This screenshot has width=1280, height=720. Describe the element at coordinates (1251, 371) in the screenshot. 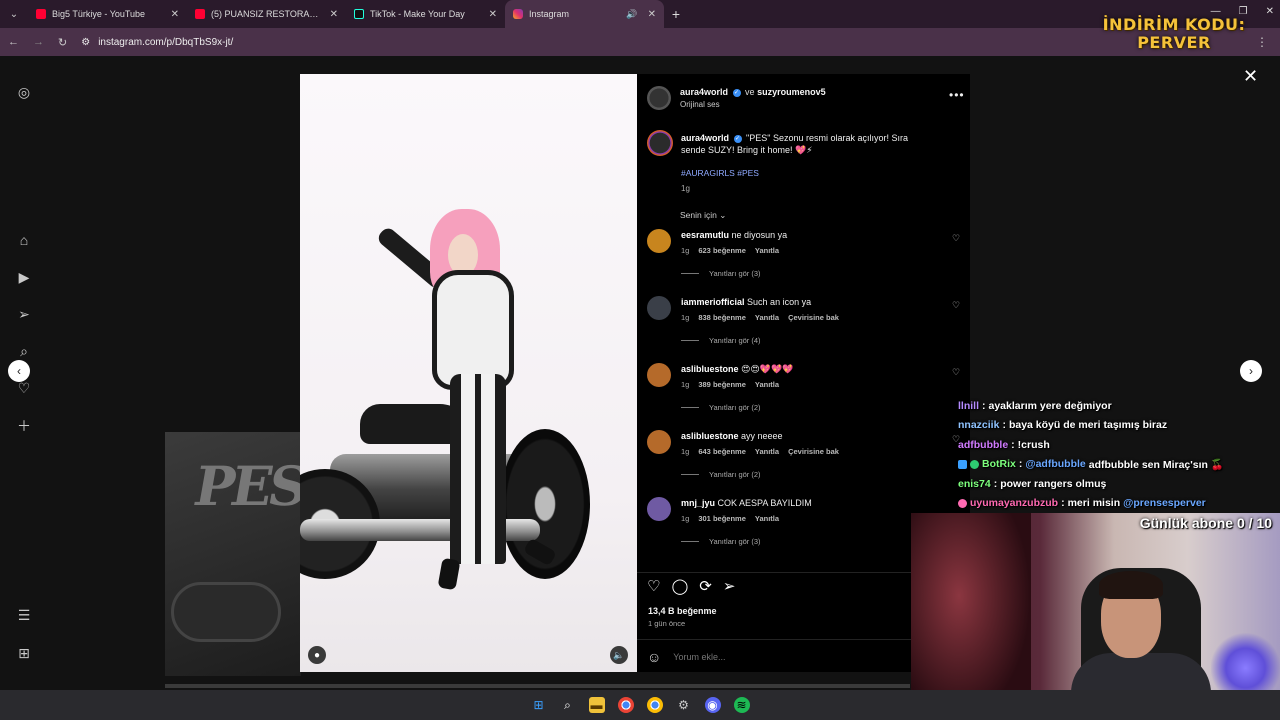

I see `next-post-button: ›` at that location.